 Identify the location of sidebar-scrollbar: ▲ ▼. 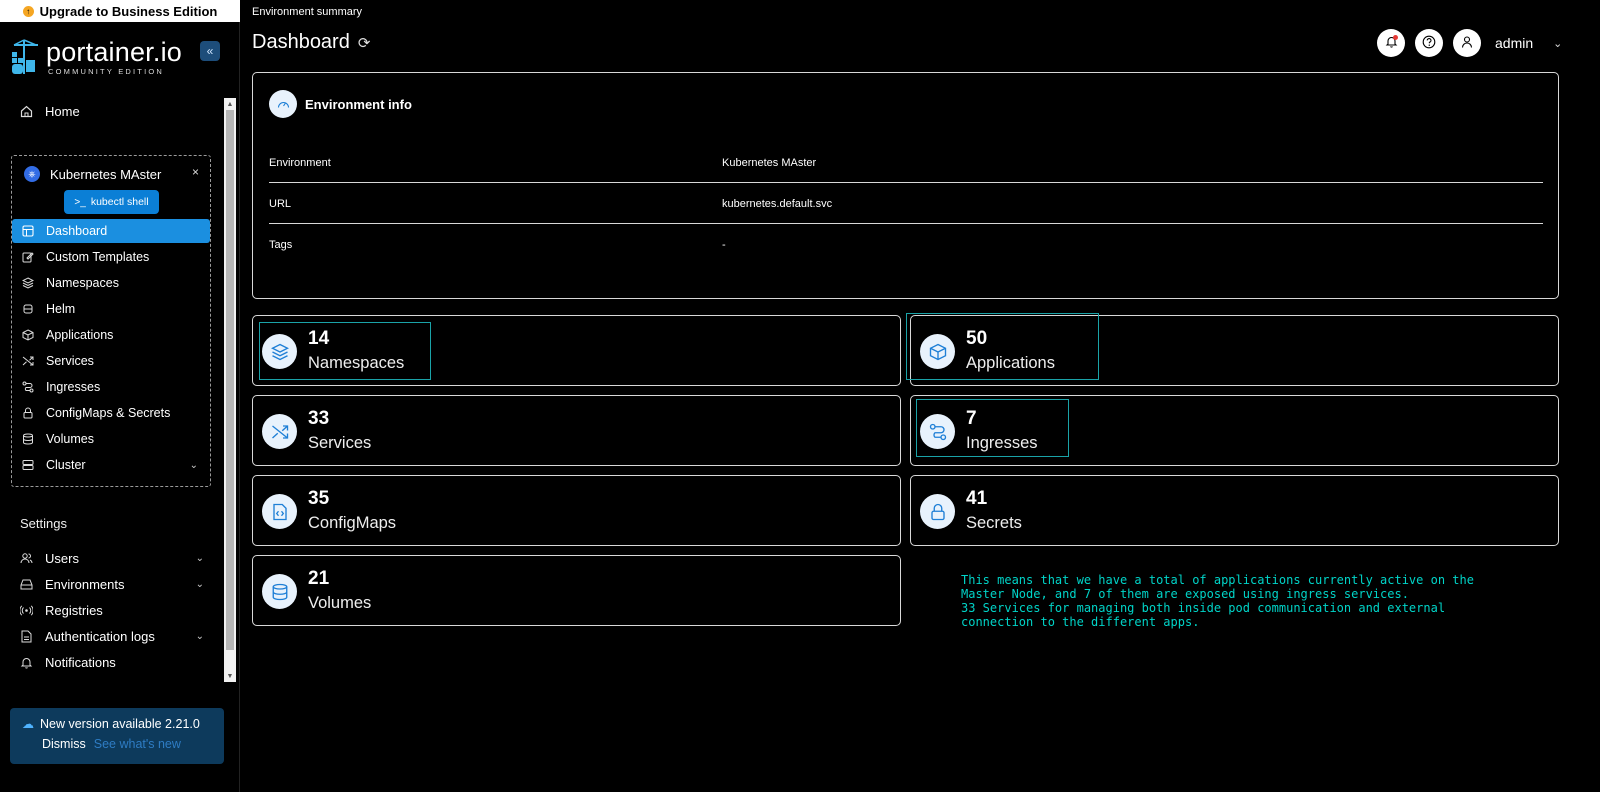
(230, 390).